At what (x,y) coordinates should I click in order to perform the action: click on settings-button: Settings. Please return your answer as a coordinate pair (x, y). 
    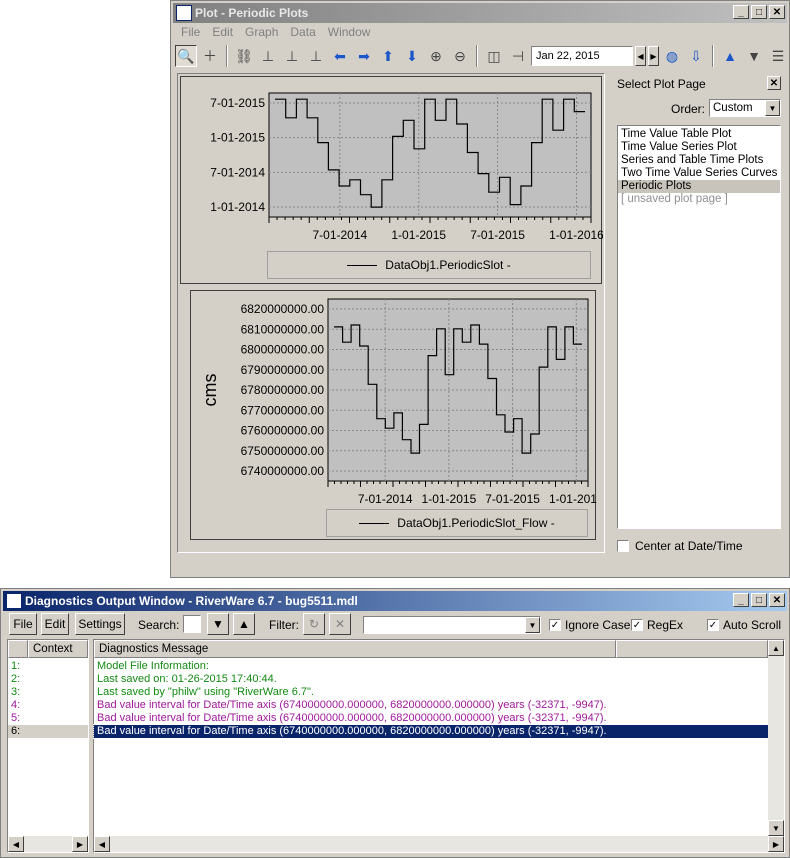
    Looking at the image, I should click on (100, 624).